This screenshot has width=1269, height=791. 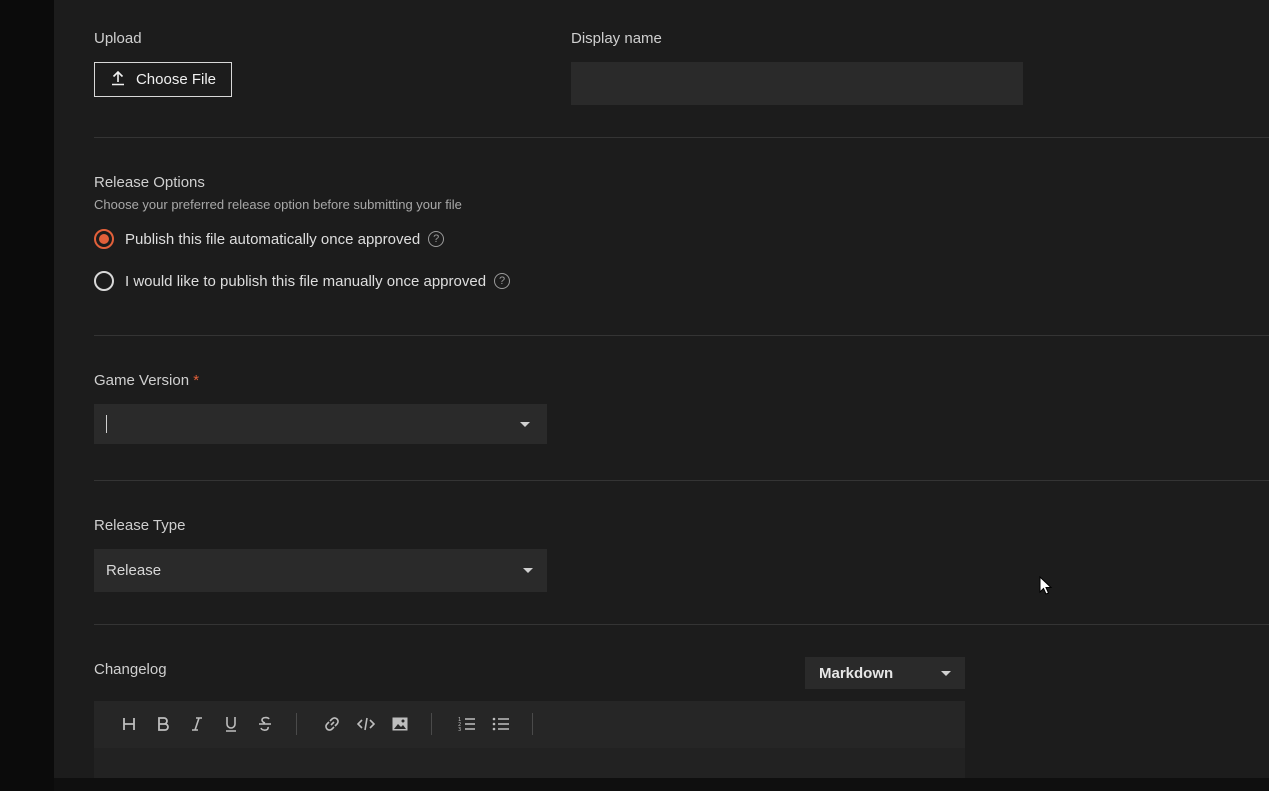 What do you see at coordinates (661, 784) in the screenshot?
I see `bottom-strip` at bounding box center [661, 784].